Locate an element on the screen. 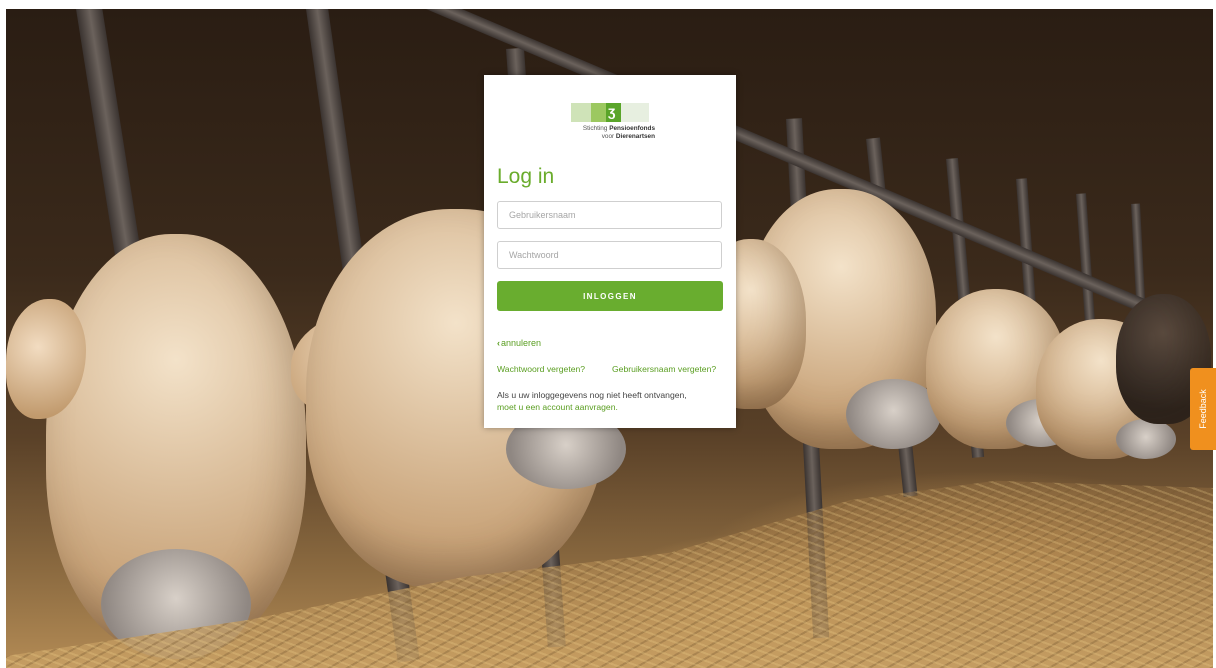 The width and height of the screenshot is (1216, 668). cancel-link: ‹annuleren is located at coordinates (519, 343).